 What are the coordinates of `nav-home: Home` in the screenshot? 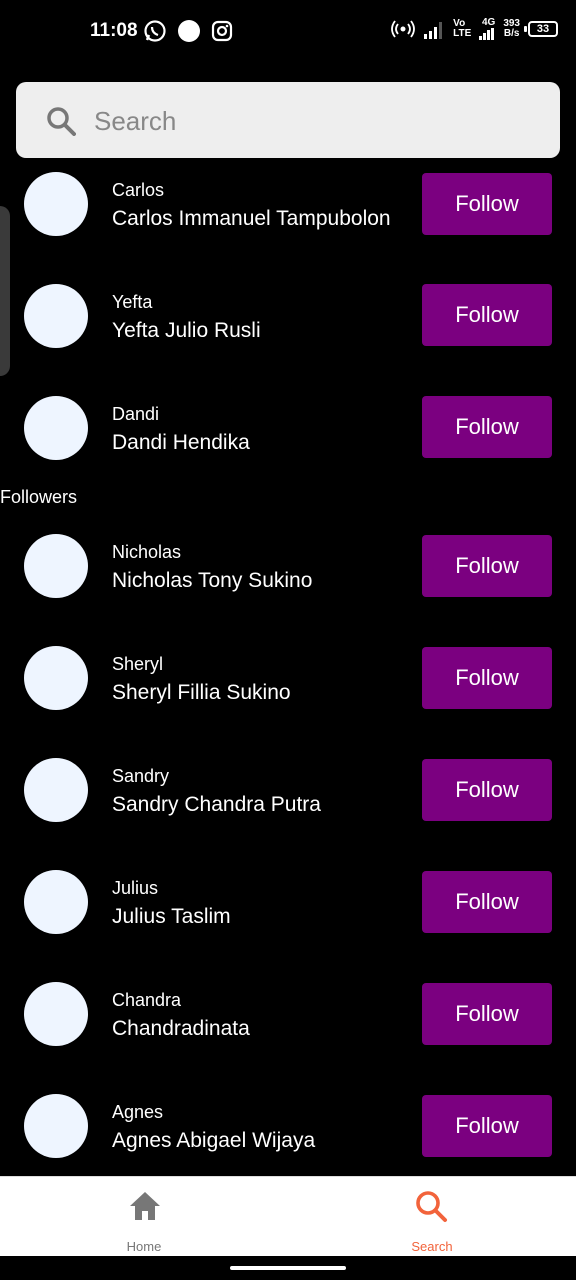 It's located at (144, 1217).